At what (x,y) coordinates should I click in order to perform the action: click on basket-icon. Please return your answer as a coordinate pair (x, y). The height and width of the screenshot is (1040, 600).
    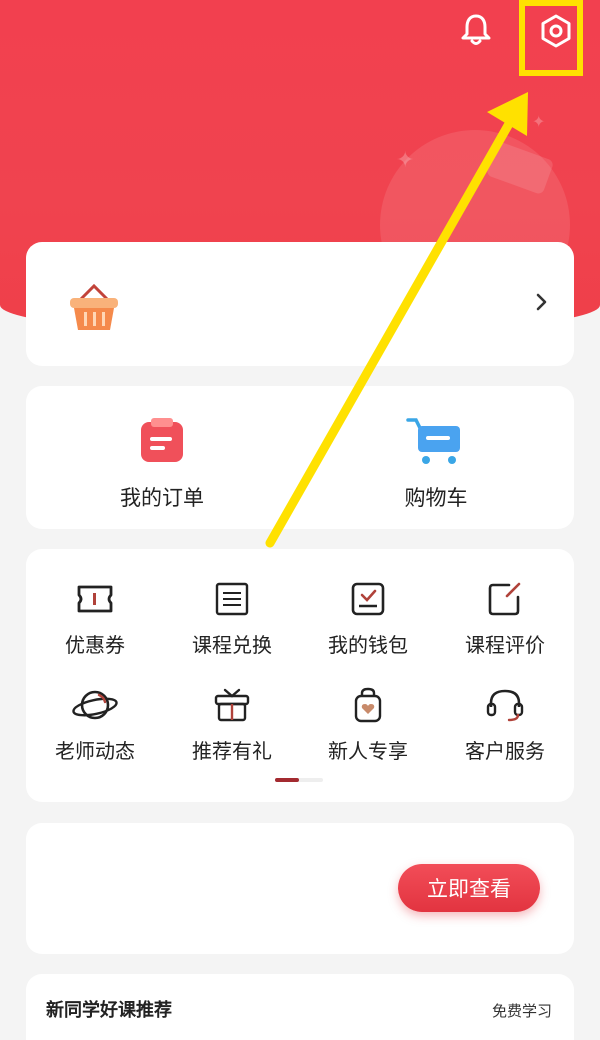
    Looking at the image, I should click on (94, 306).